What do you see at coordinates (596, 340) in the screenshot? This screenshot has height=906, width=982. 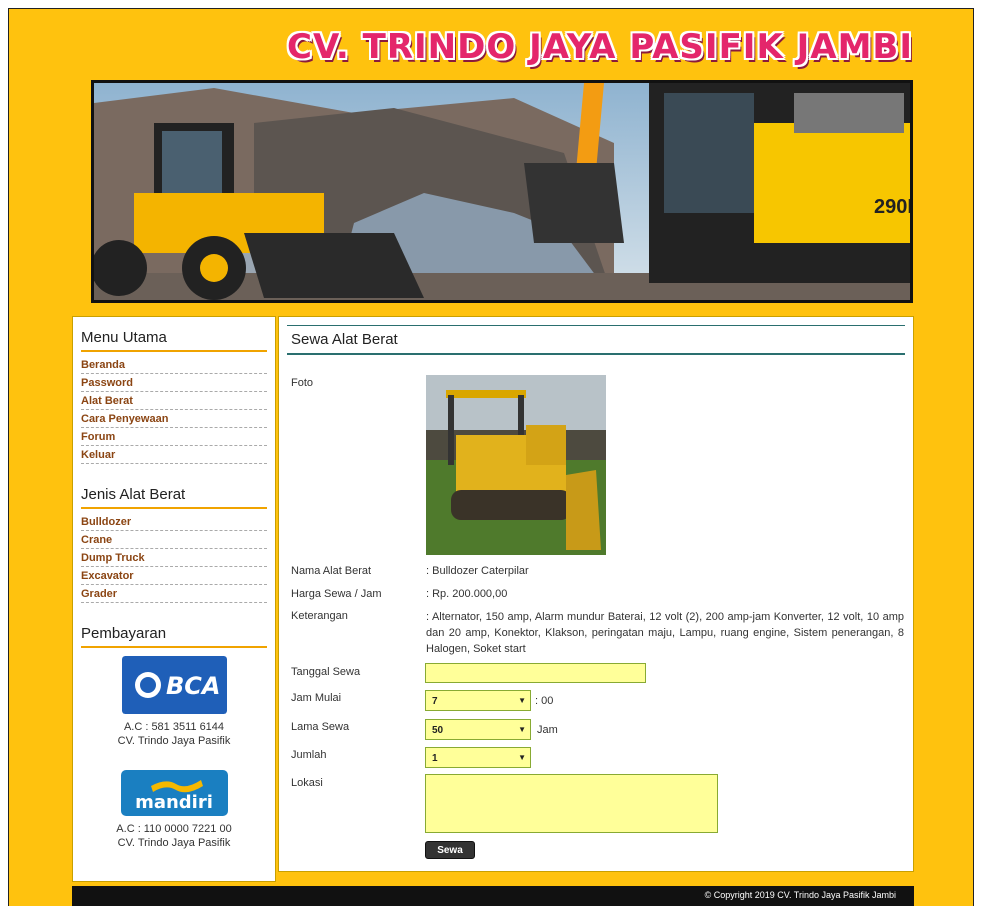 I see `page-title: Sewa Alat Berat` at bounding box center [596, 340].